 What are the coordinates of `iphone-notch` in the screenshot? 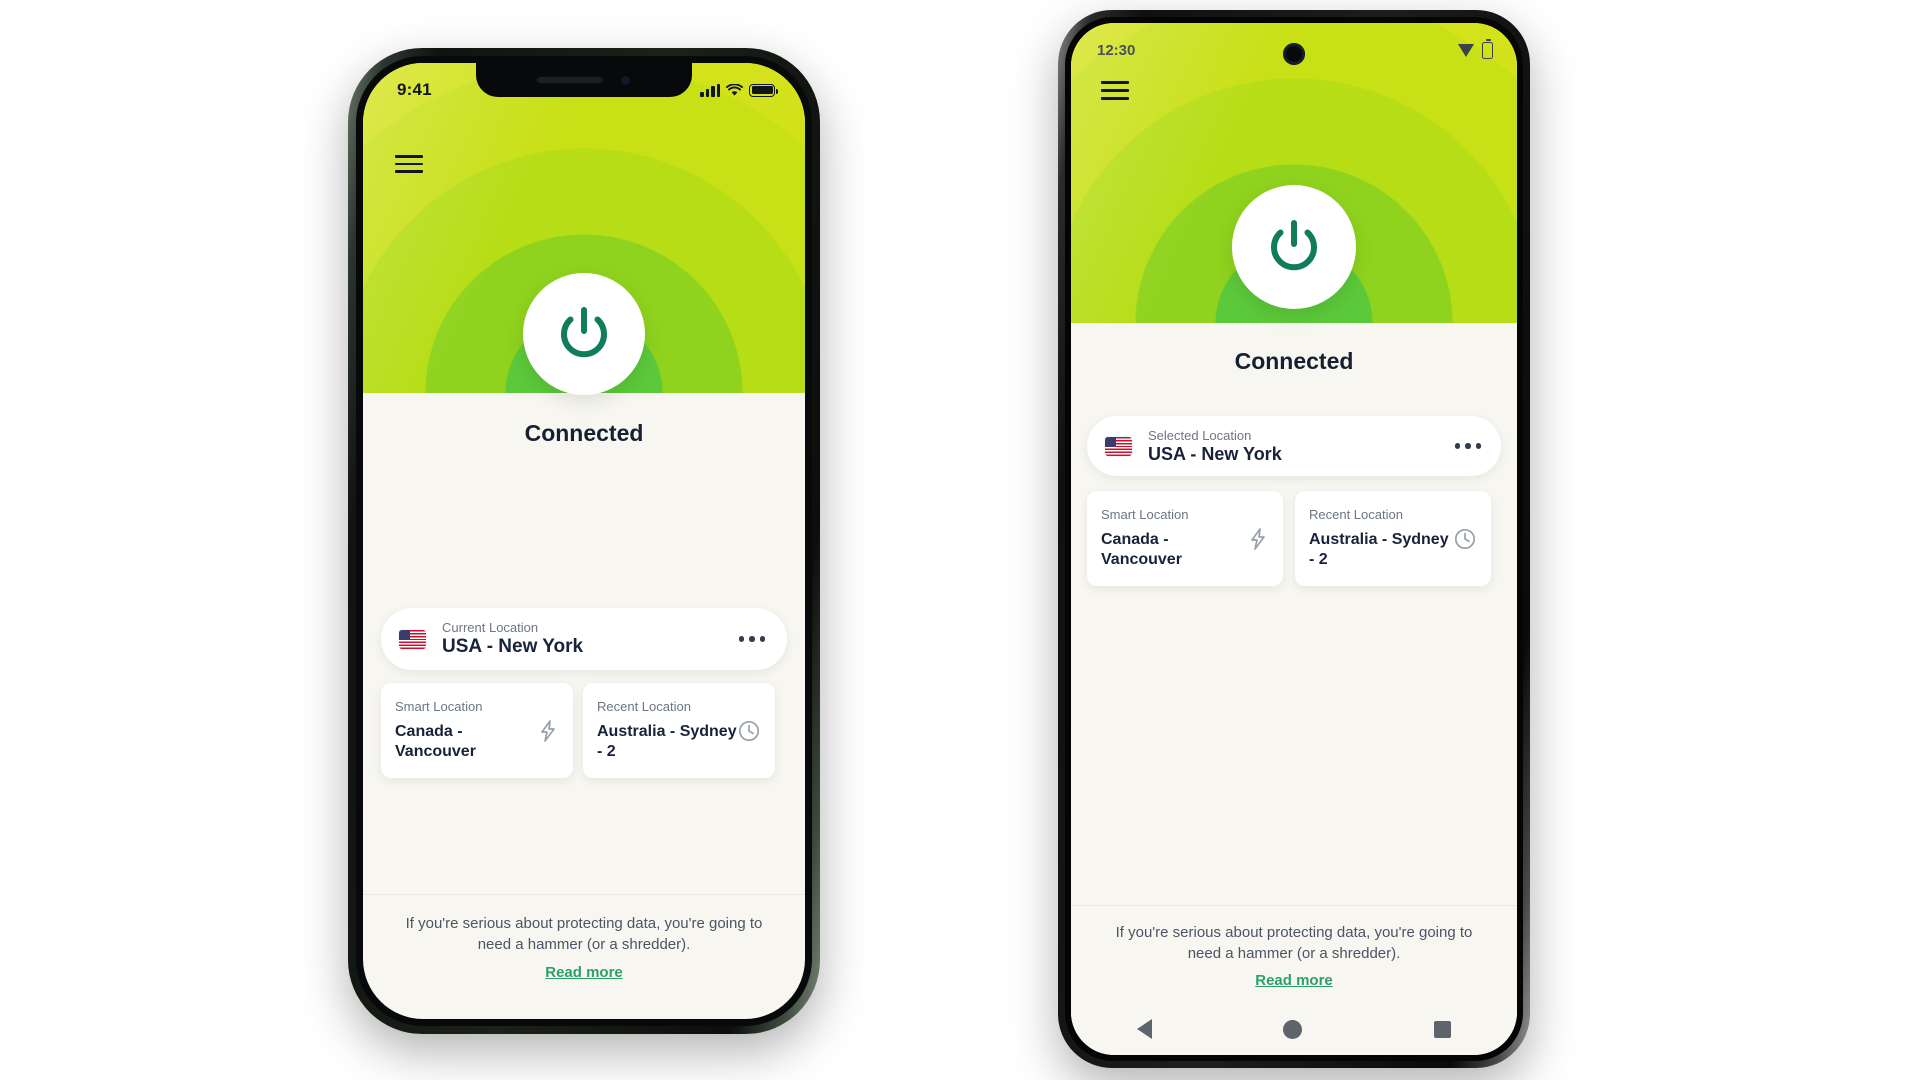 It's located at (584, 80).